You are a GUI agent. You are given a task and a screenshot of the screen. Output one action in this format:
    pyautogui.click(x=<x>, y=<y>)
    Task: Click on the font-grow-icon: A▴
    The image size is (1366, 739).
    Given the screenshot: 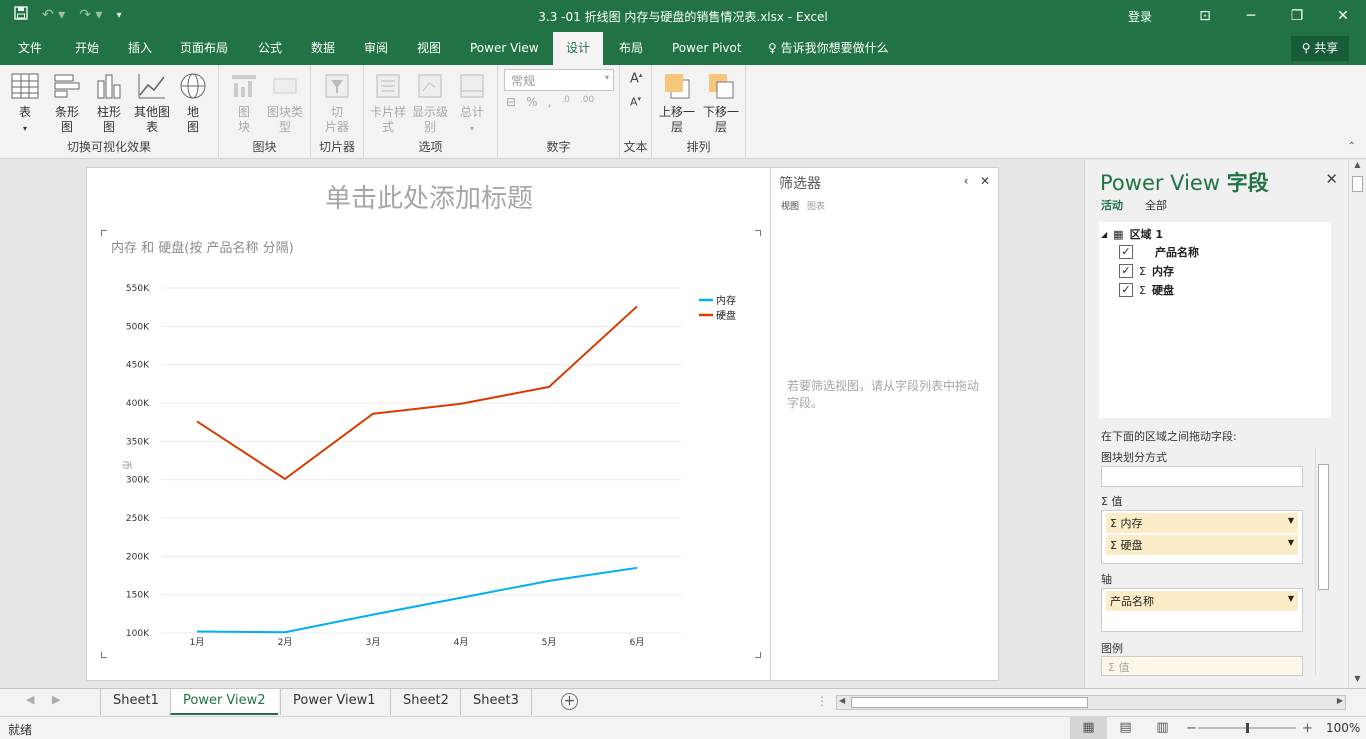 What is the action you would take?
    pyautogui.click(x=636, y=78)
    